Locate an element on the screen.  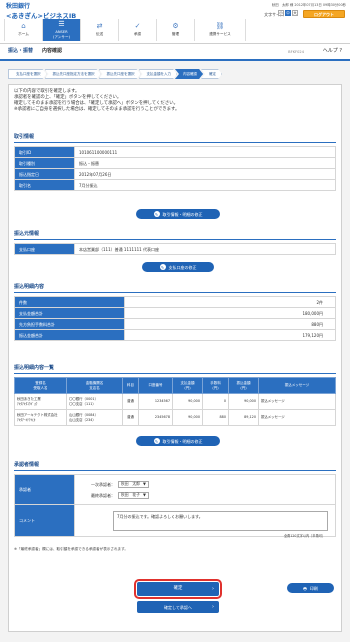
first-approver-select: 秋田 太郎 ▼ is located at coordinates (133, 484).